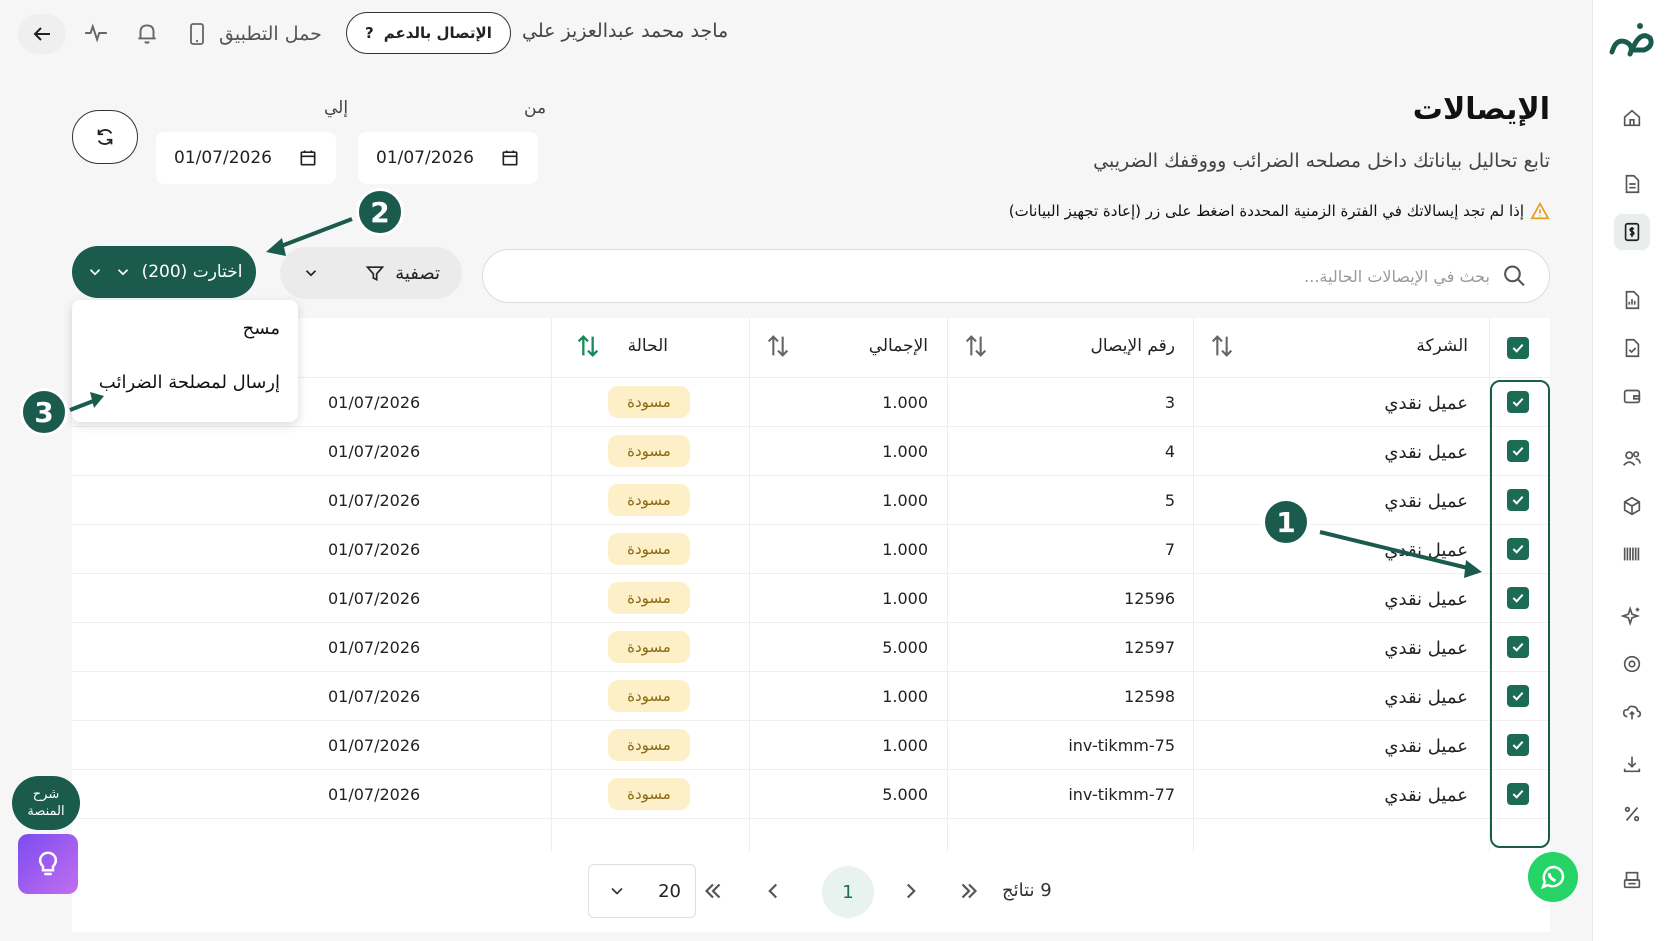 The height and width of the screenshot is (941, 1672). Describe the element at coordinates (96, 33) in the screenshot. I see `activity-icon` at that location.